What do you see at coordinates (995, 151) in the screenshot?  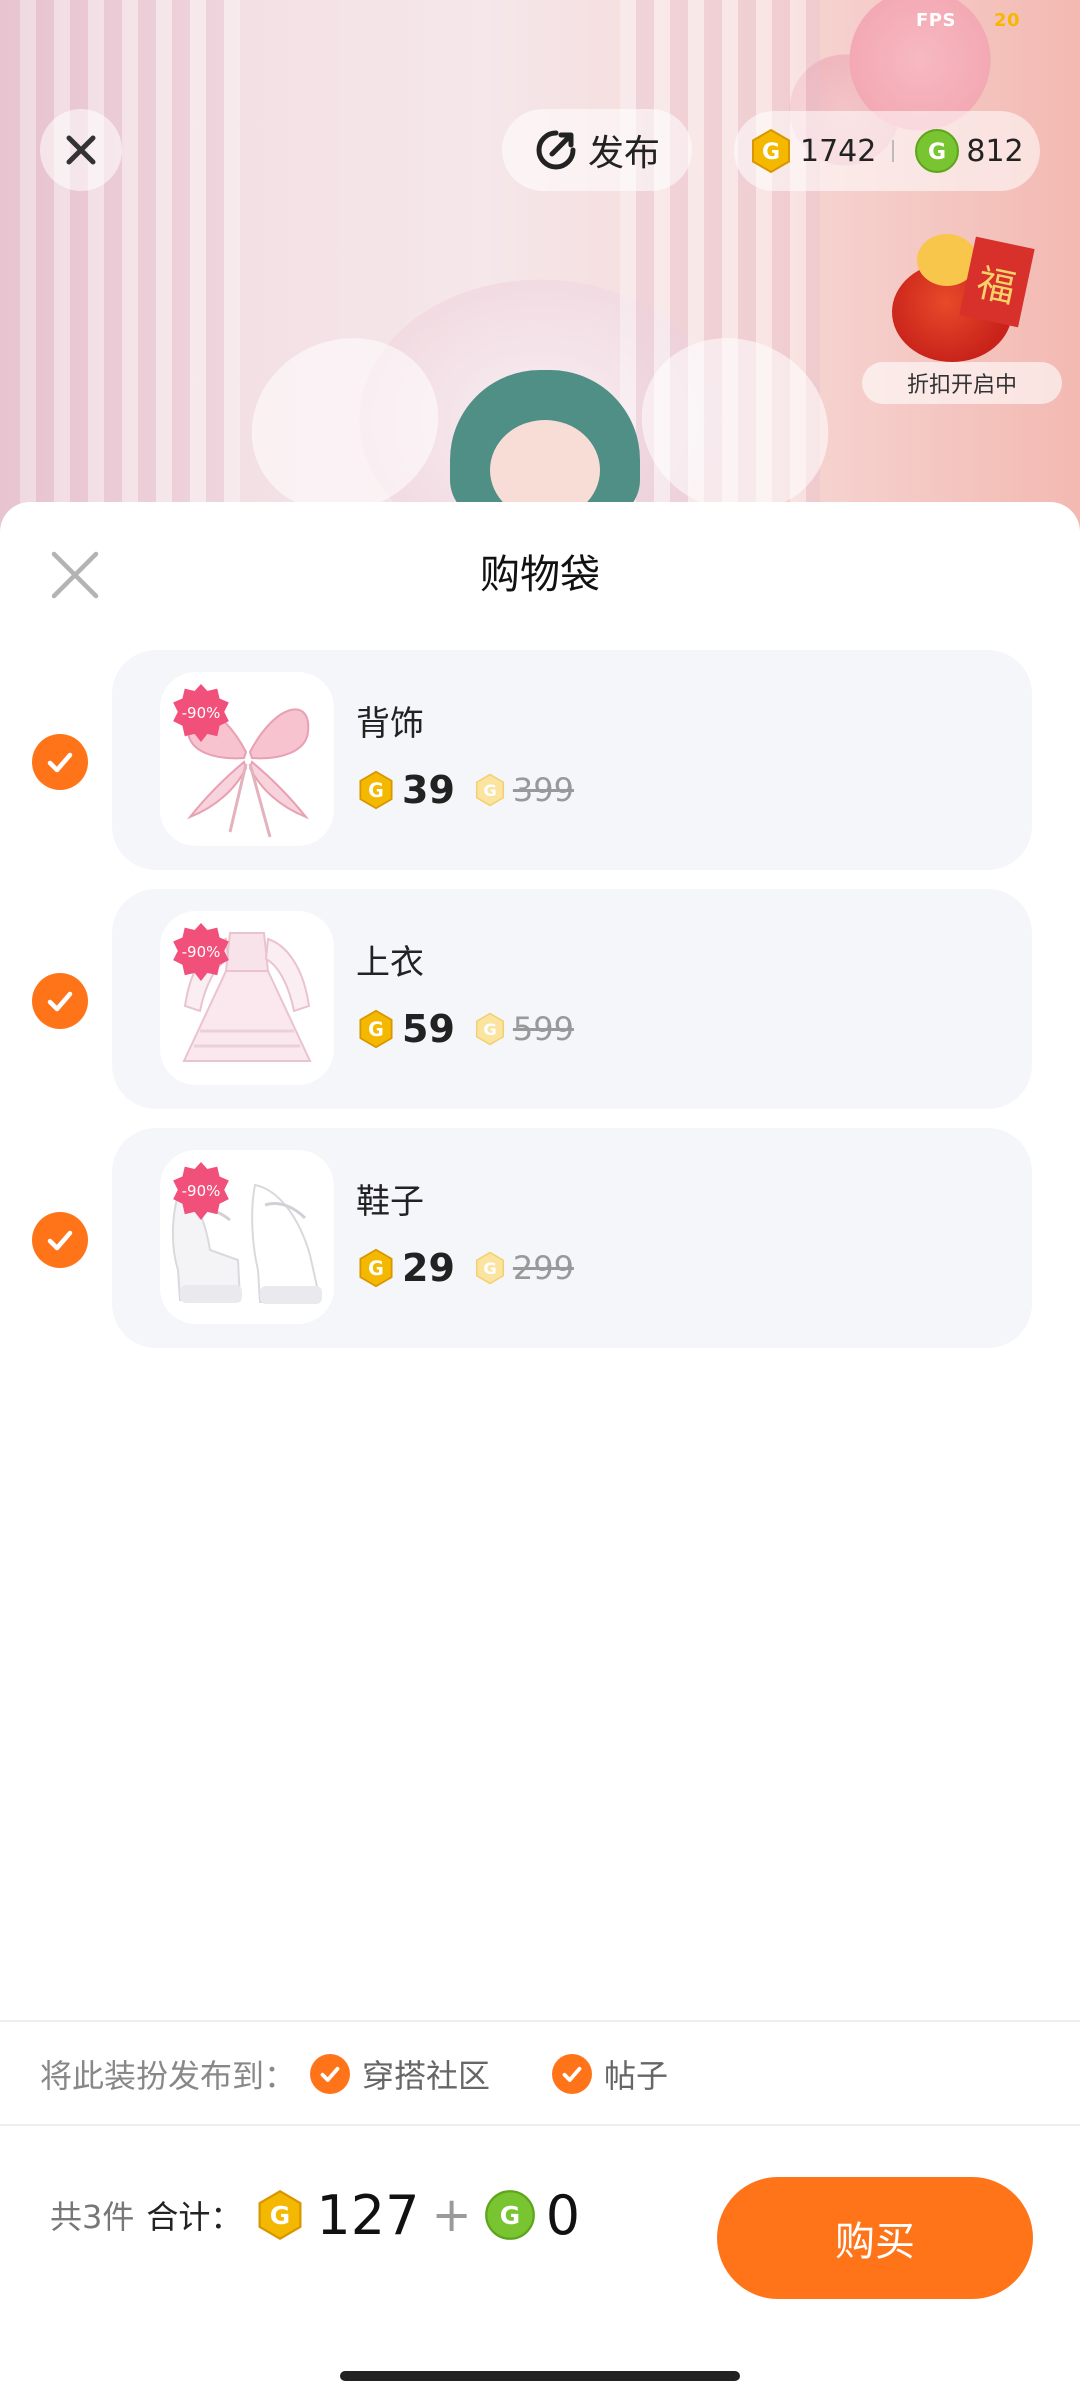 I see `green-balance: 812` at bounding box center [995, 151].